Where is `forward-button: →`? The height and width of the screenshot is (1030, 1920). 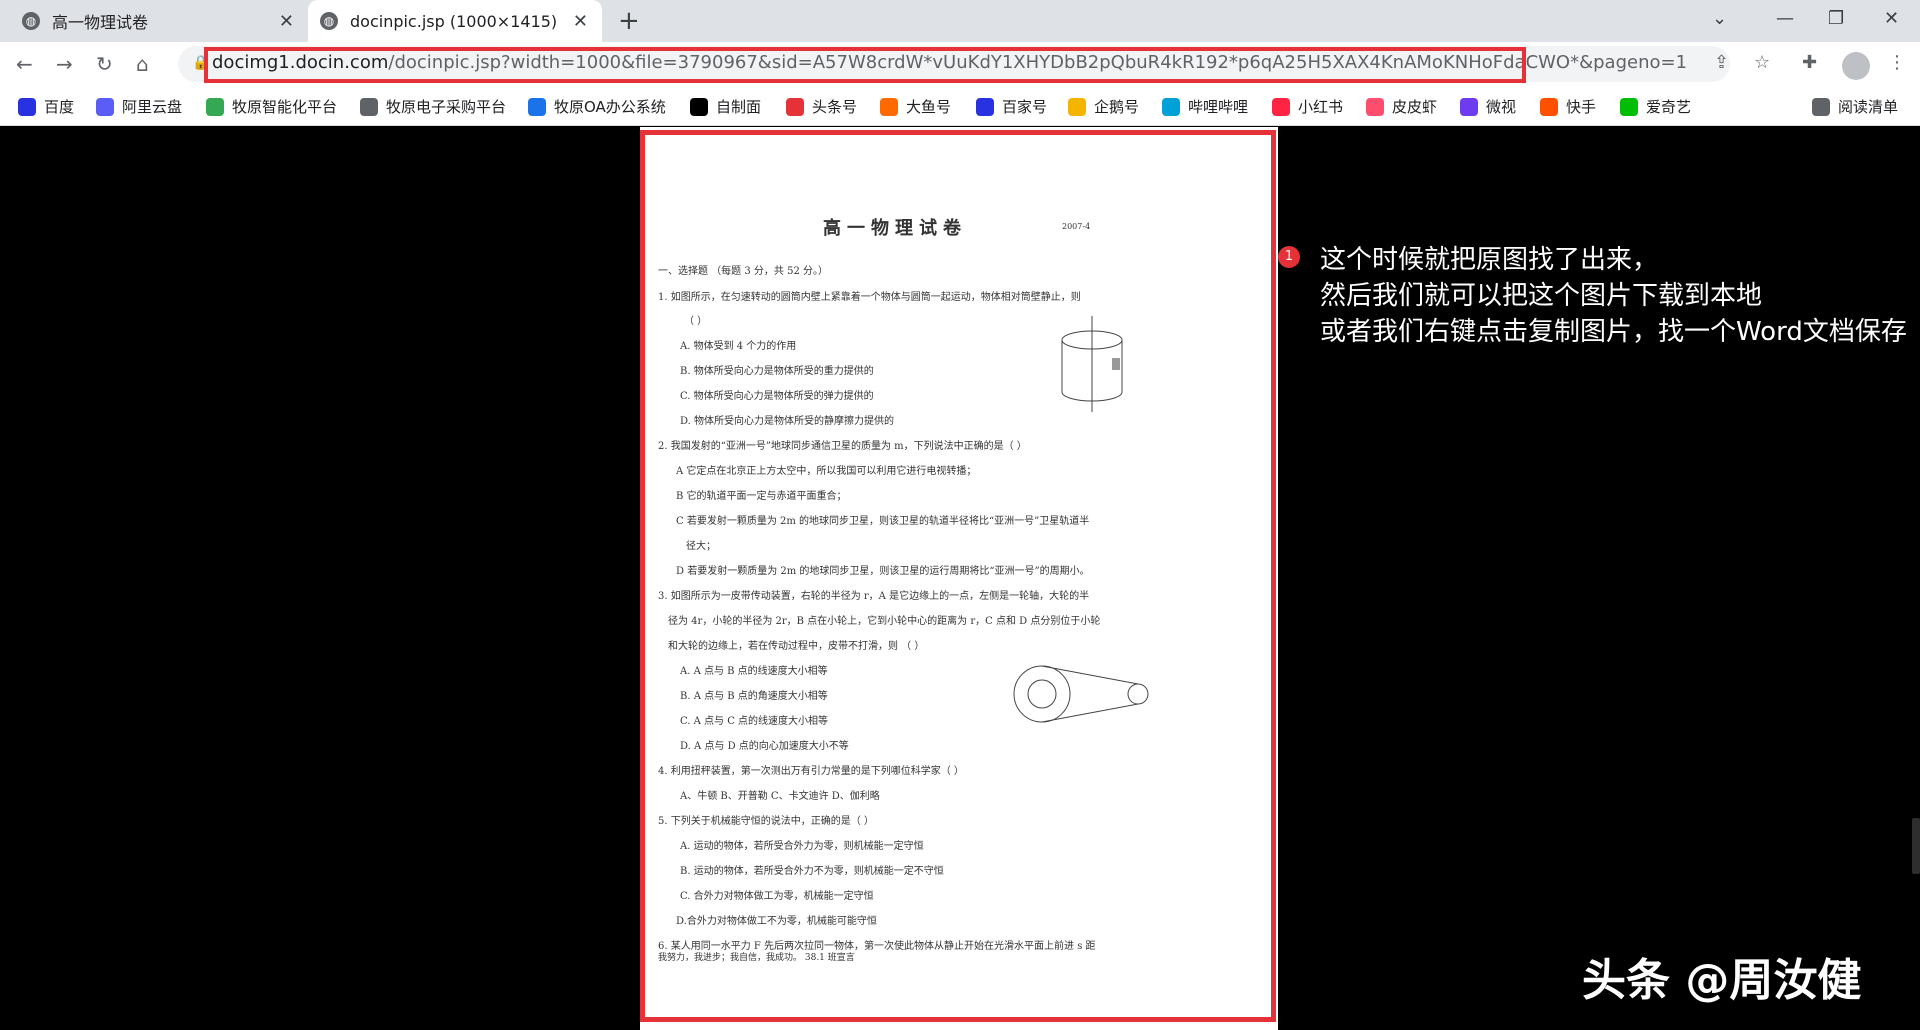 forward-button: → is located at coordinates (64, 64).